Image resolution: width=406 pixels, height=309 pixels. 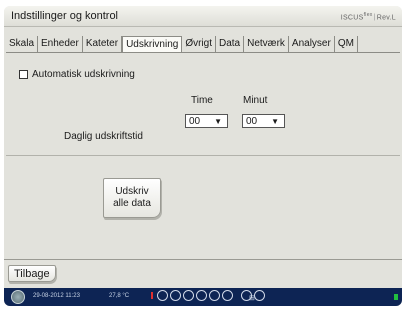 What do you see at coordinates (22, 44) in the screenshot?
I see `tab-skala: Skala` at bounding box center [22, 44].